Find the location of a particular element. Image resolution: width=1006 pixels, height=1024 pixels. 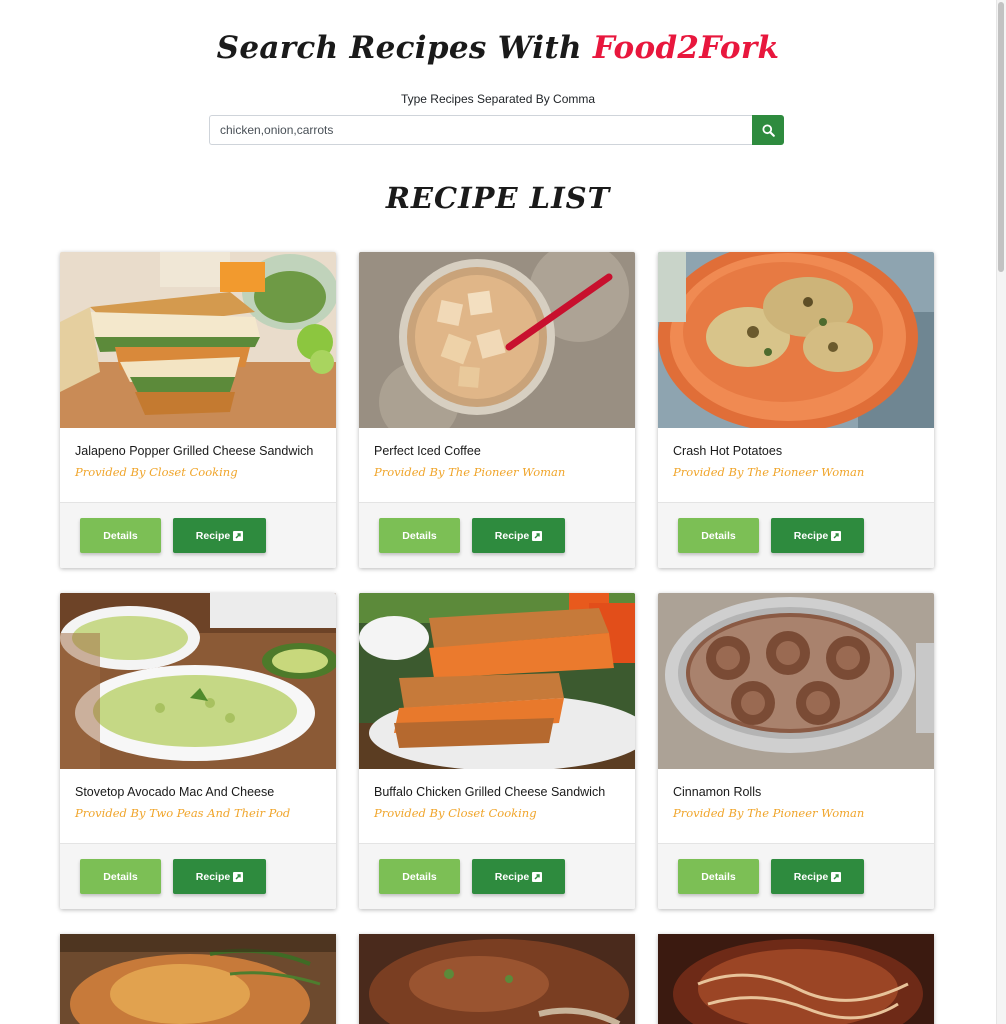

recipe-title: Perfect Iced Coffee is located at coordinates (427, 451).